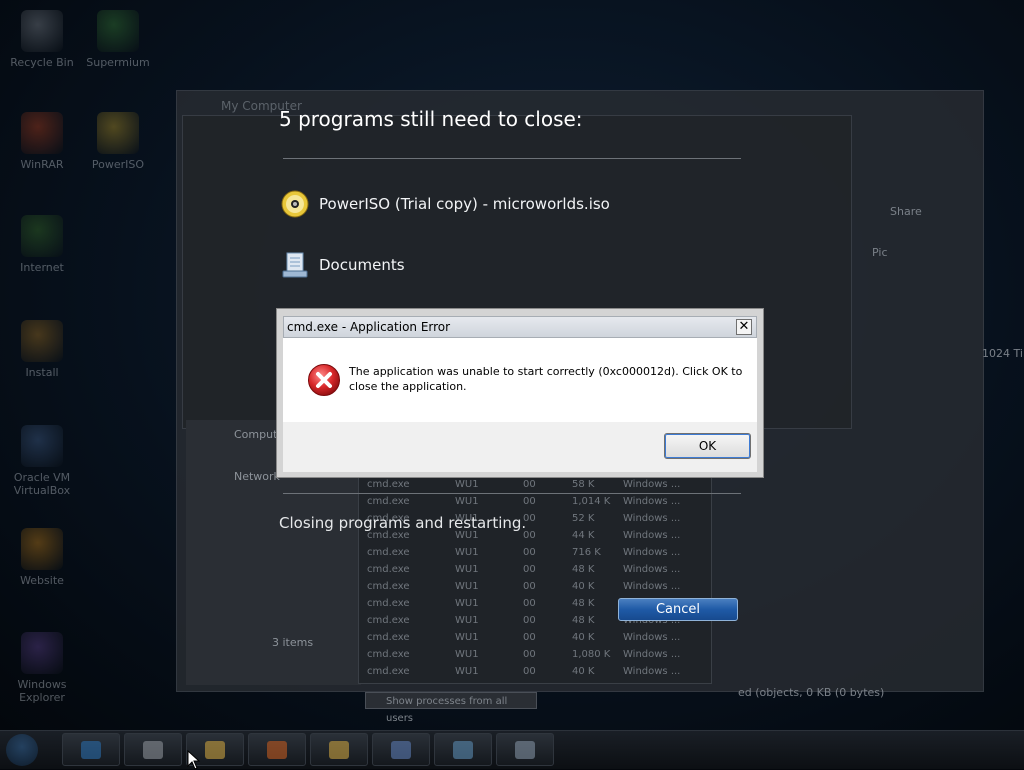 The height and width of the screenshot is (770, 1024). What do you see at coordinates (42, 164) in the screenshot?
I see `desktop-icon-label: WinRAR` at bounding box center [42, 164].